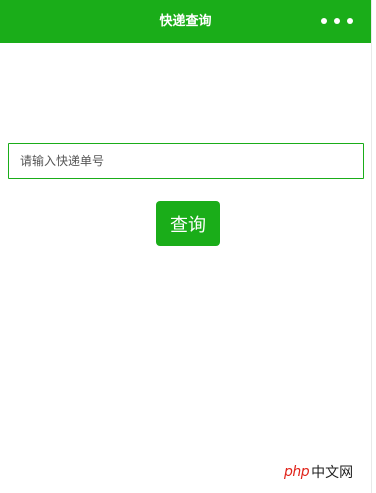 This screenshot has width=376, height=493. I want to click on more-menu-button, so click(337, 21).